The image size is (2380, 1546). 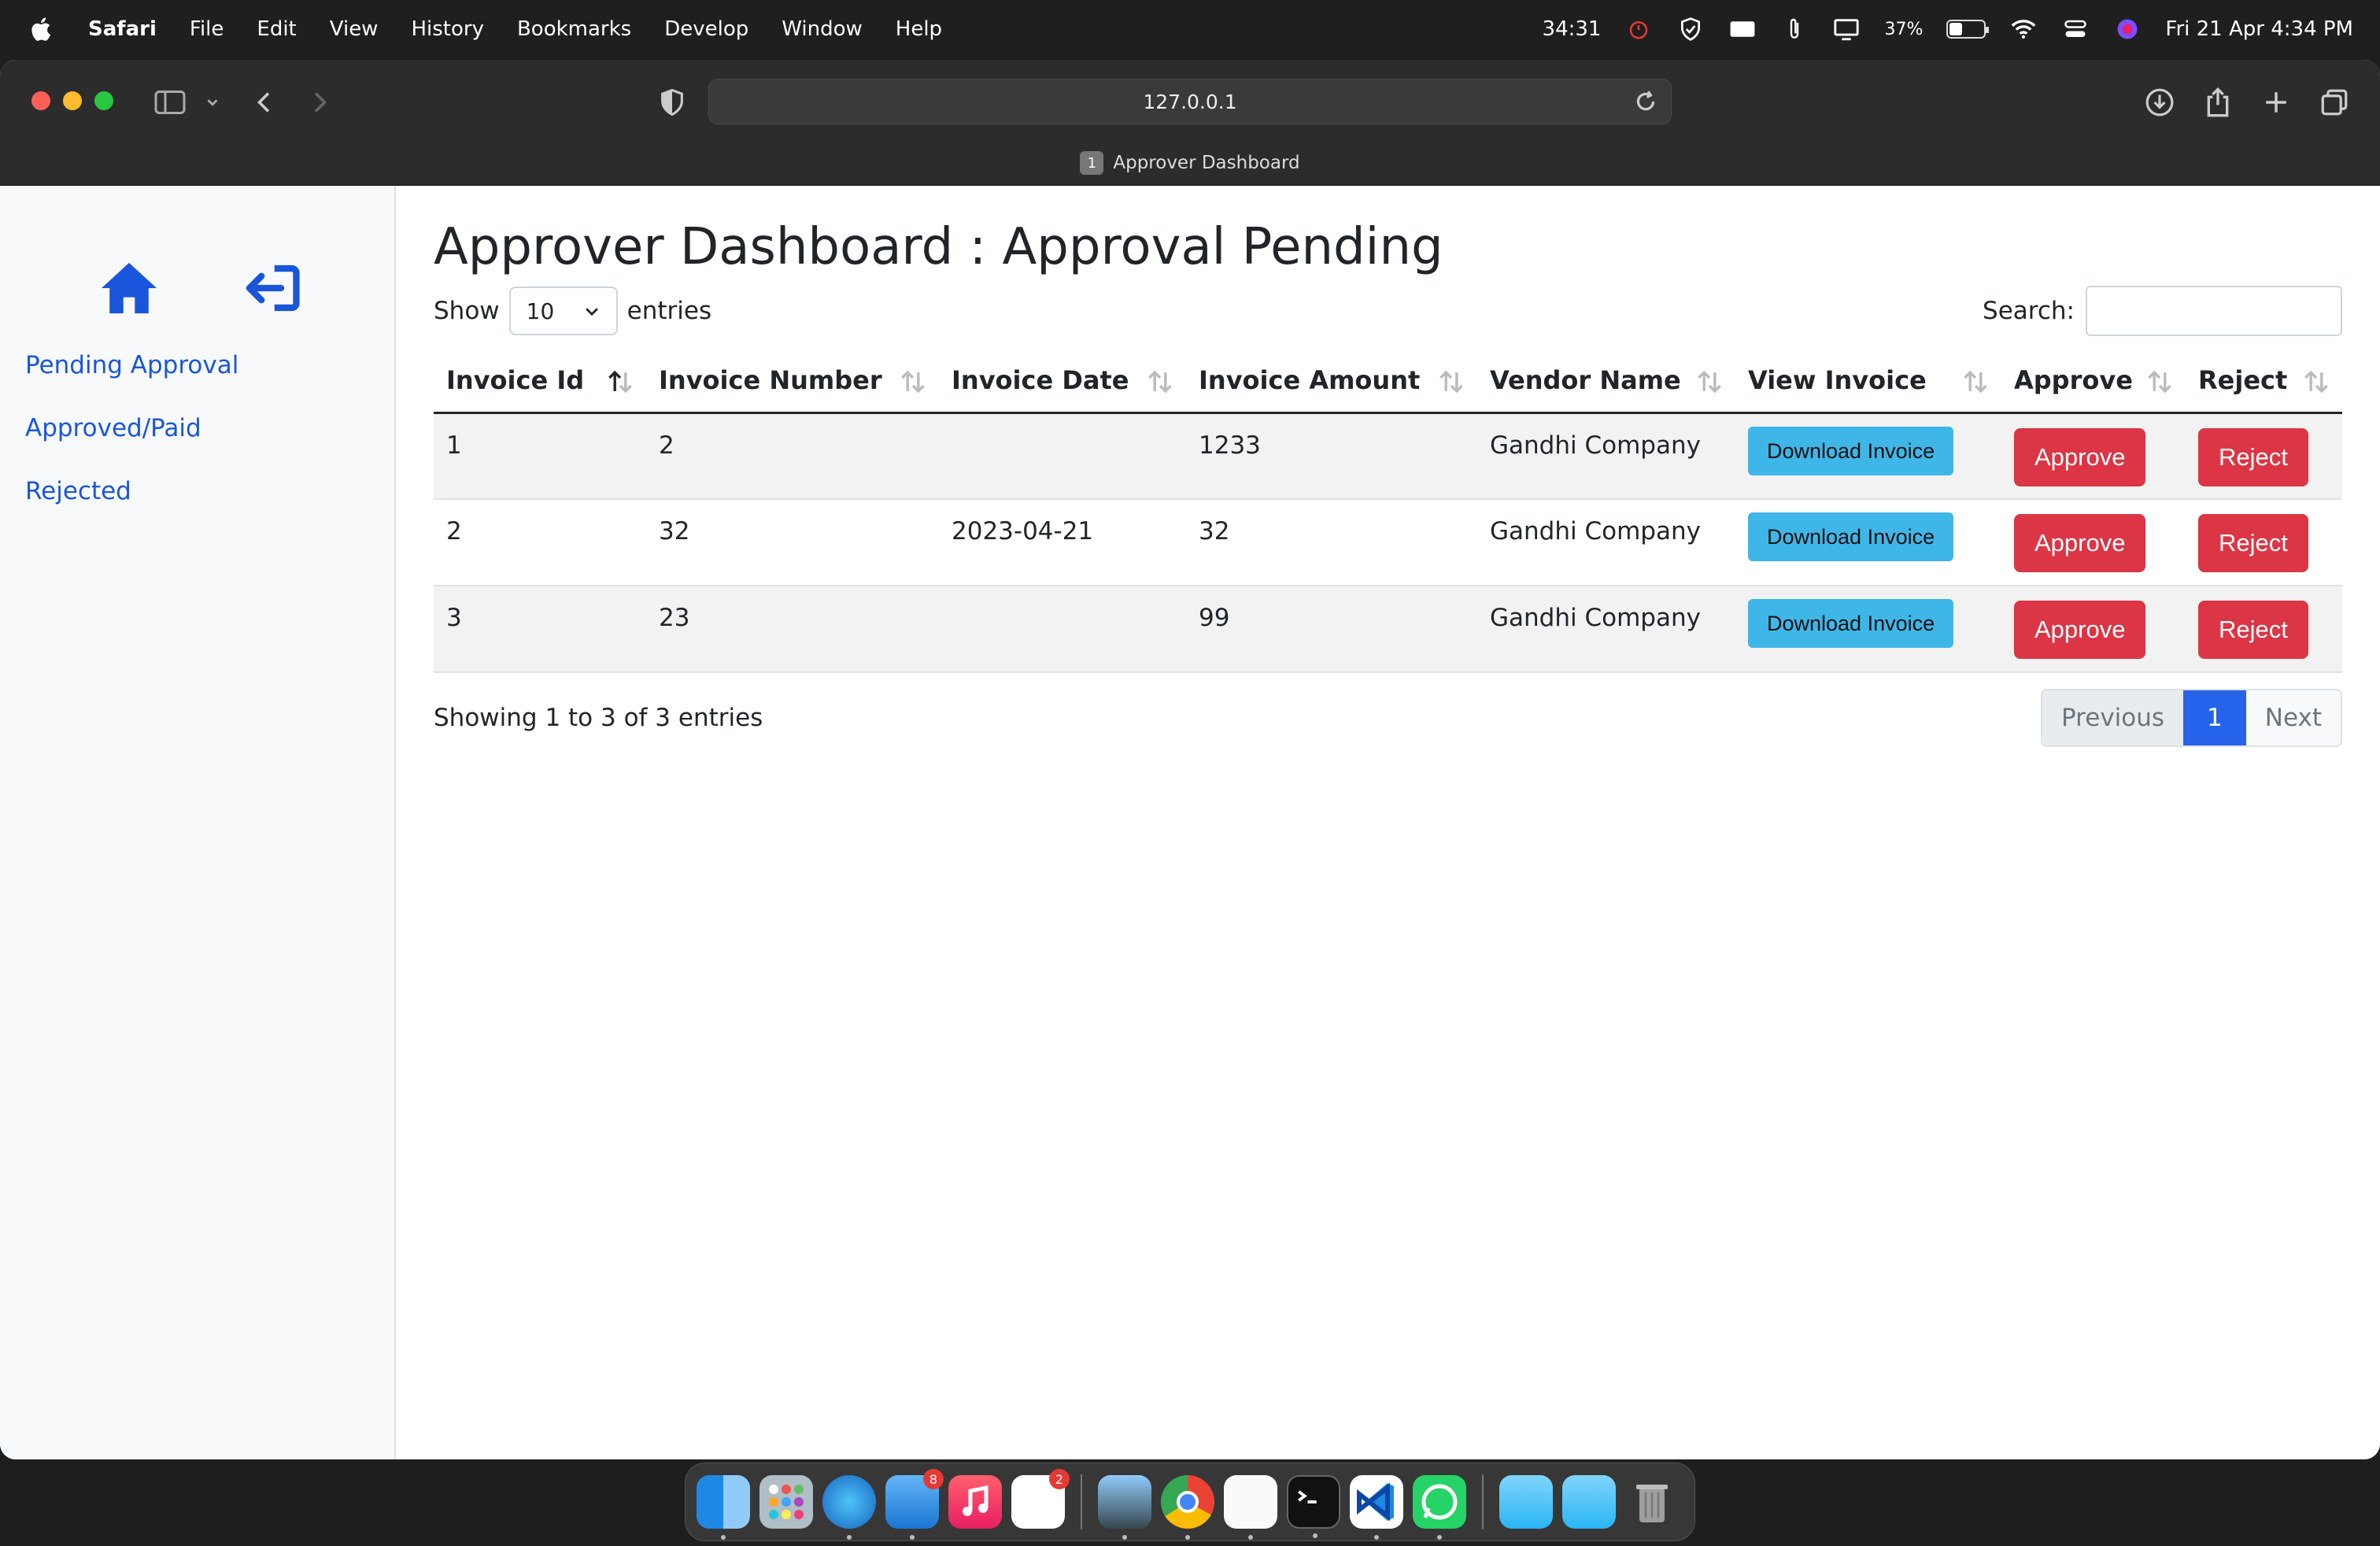 What do you see at coordinates (1652, 1502) in the screenshot?
I see `trash-icon` at bounding box center [1652, 1502].